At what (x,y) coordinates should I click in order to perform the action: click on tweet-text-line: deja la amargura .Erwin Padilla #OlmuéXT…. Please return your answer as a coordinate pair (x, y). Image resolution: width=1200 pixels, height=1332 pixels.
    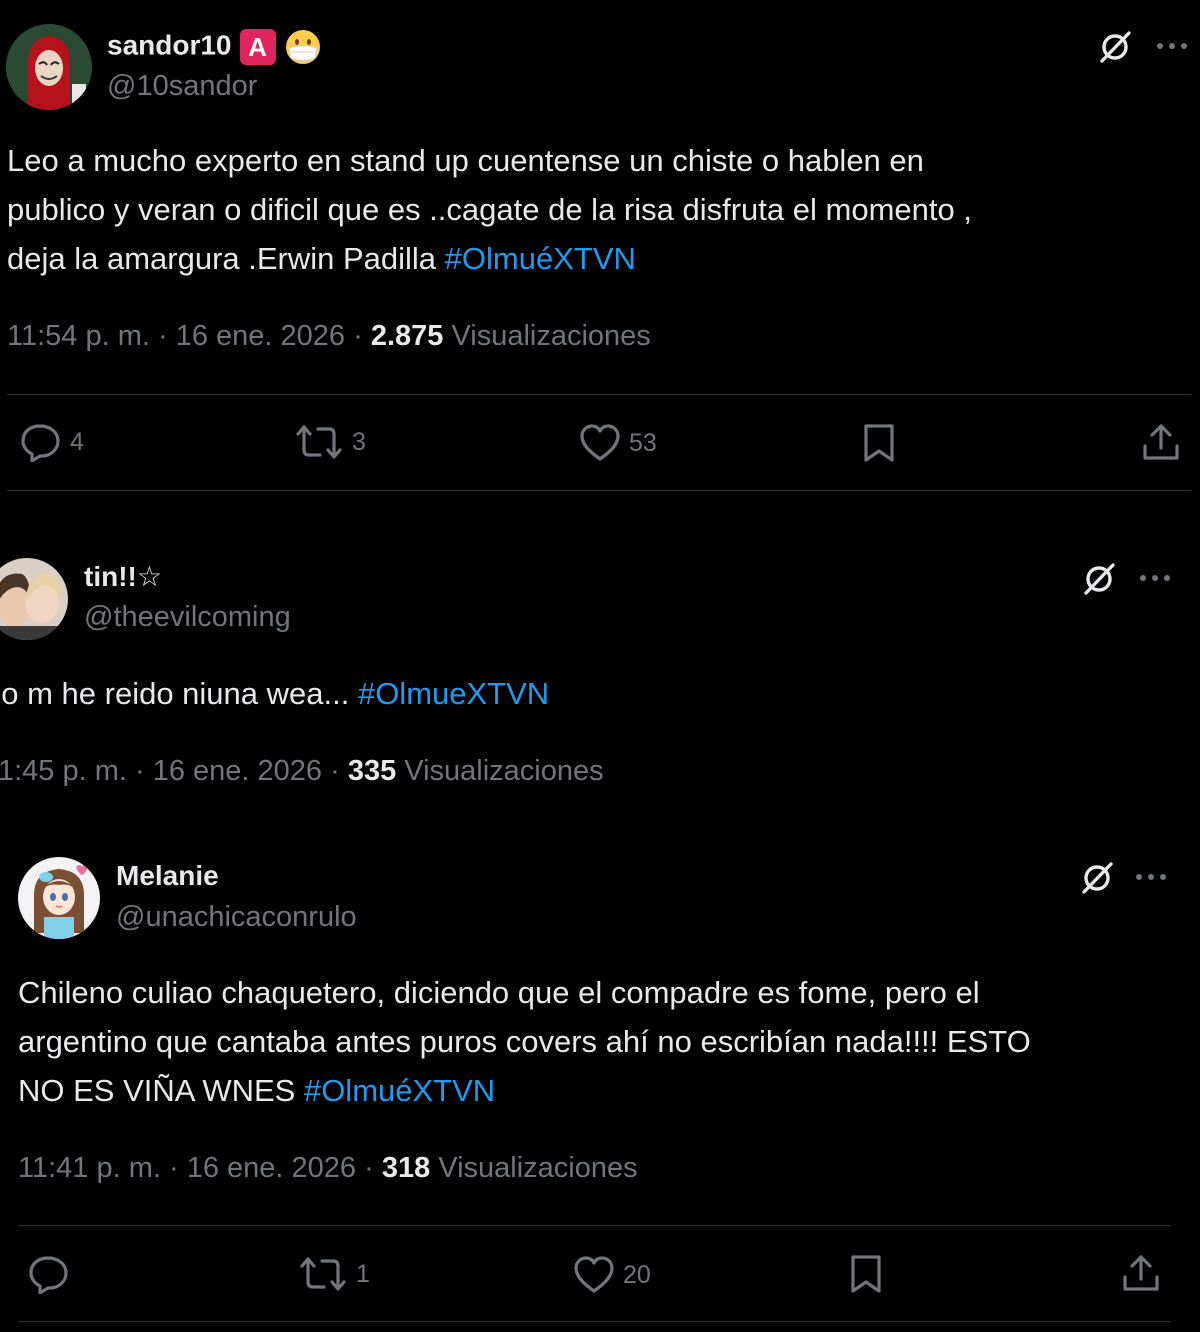
    Looking at the image, I should click on (321, 258).